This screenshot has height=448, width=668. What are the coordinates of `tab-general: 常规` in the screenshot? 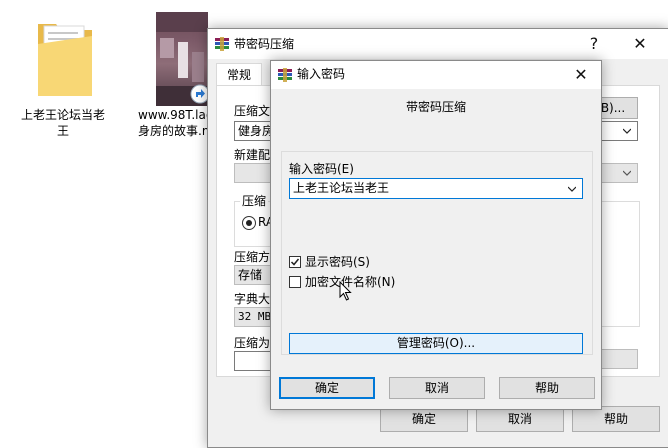 It's located at (239, 74).